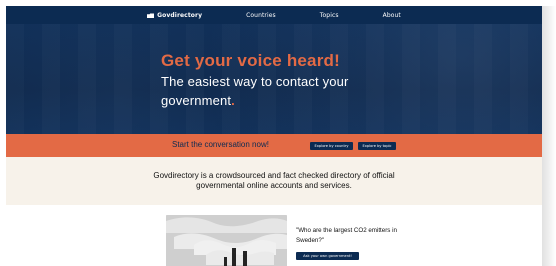  I want to click on brand-label: Govdirectory, so click(180, 15).